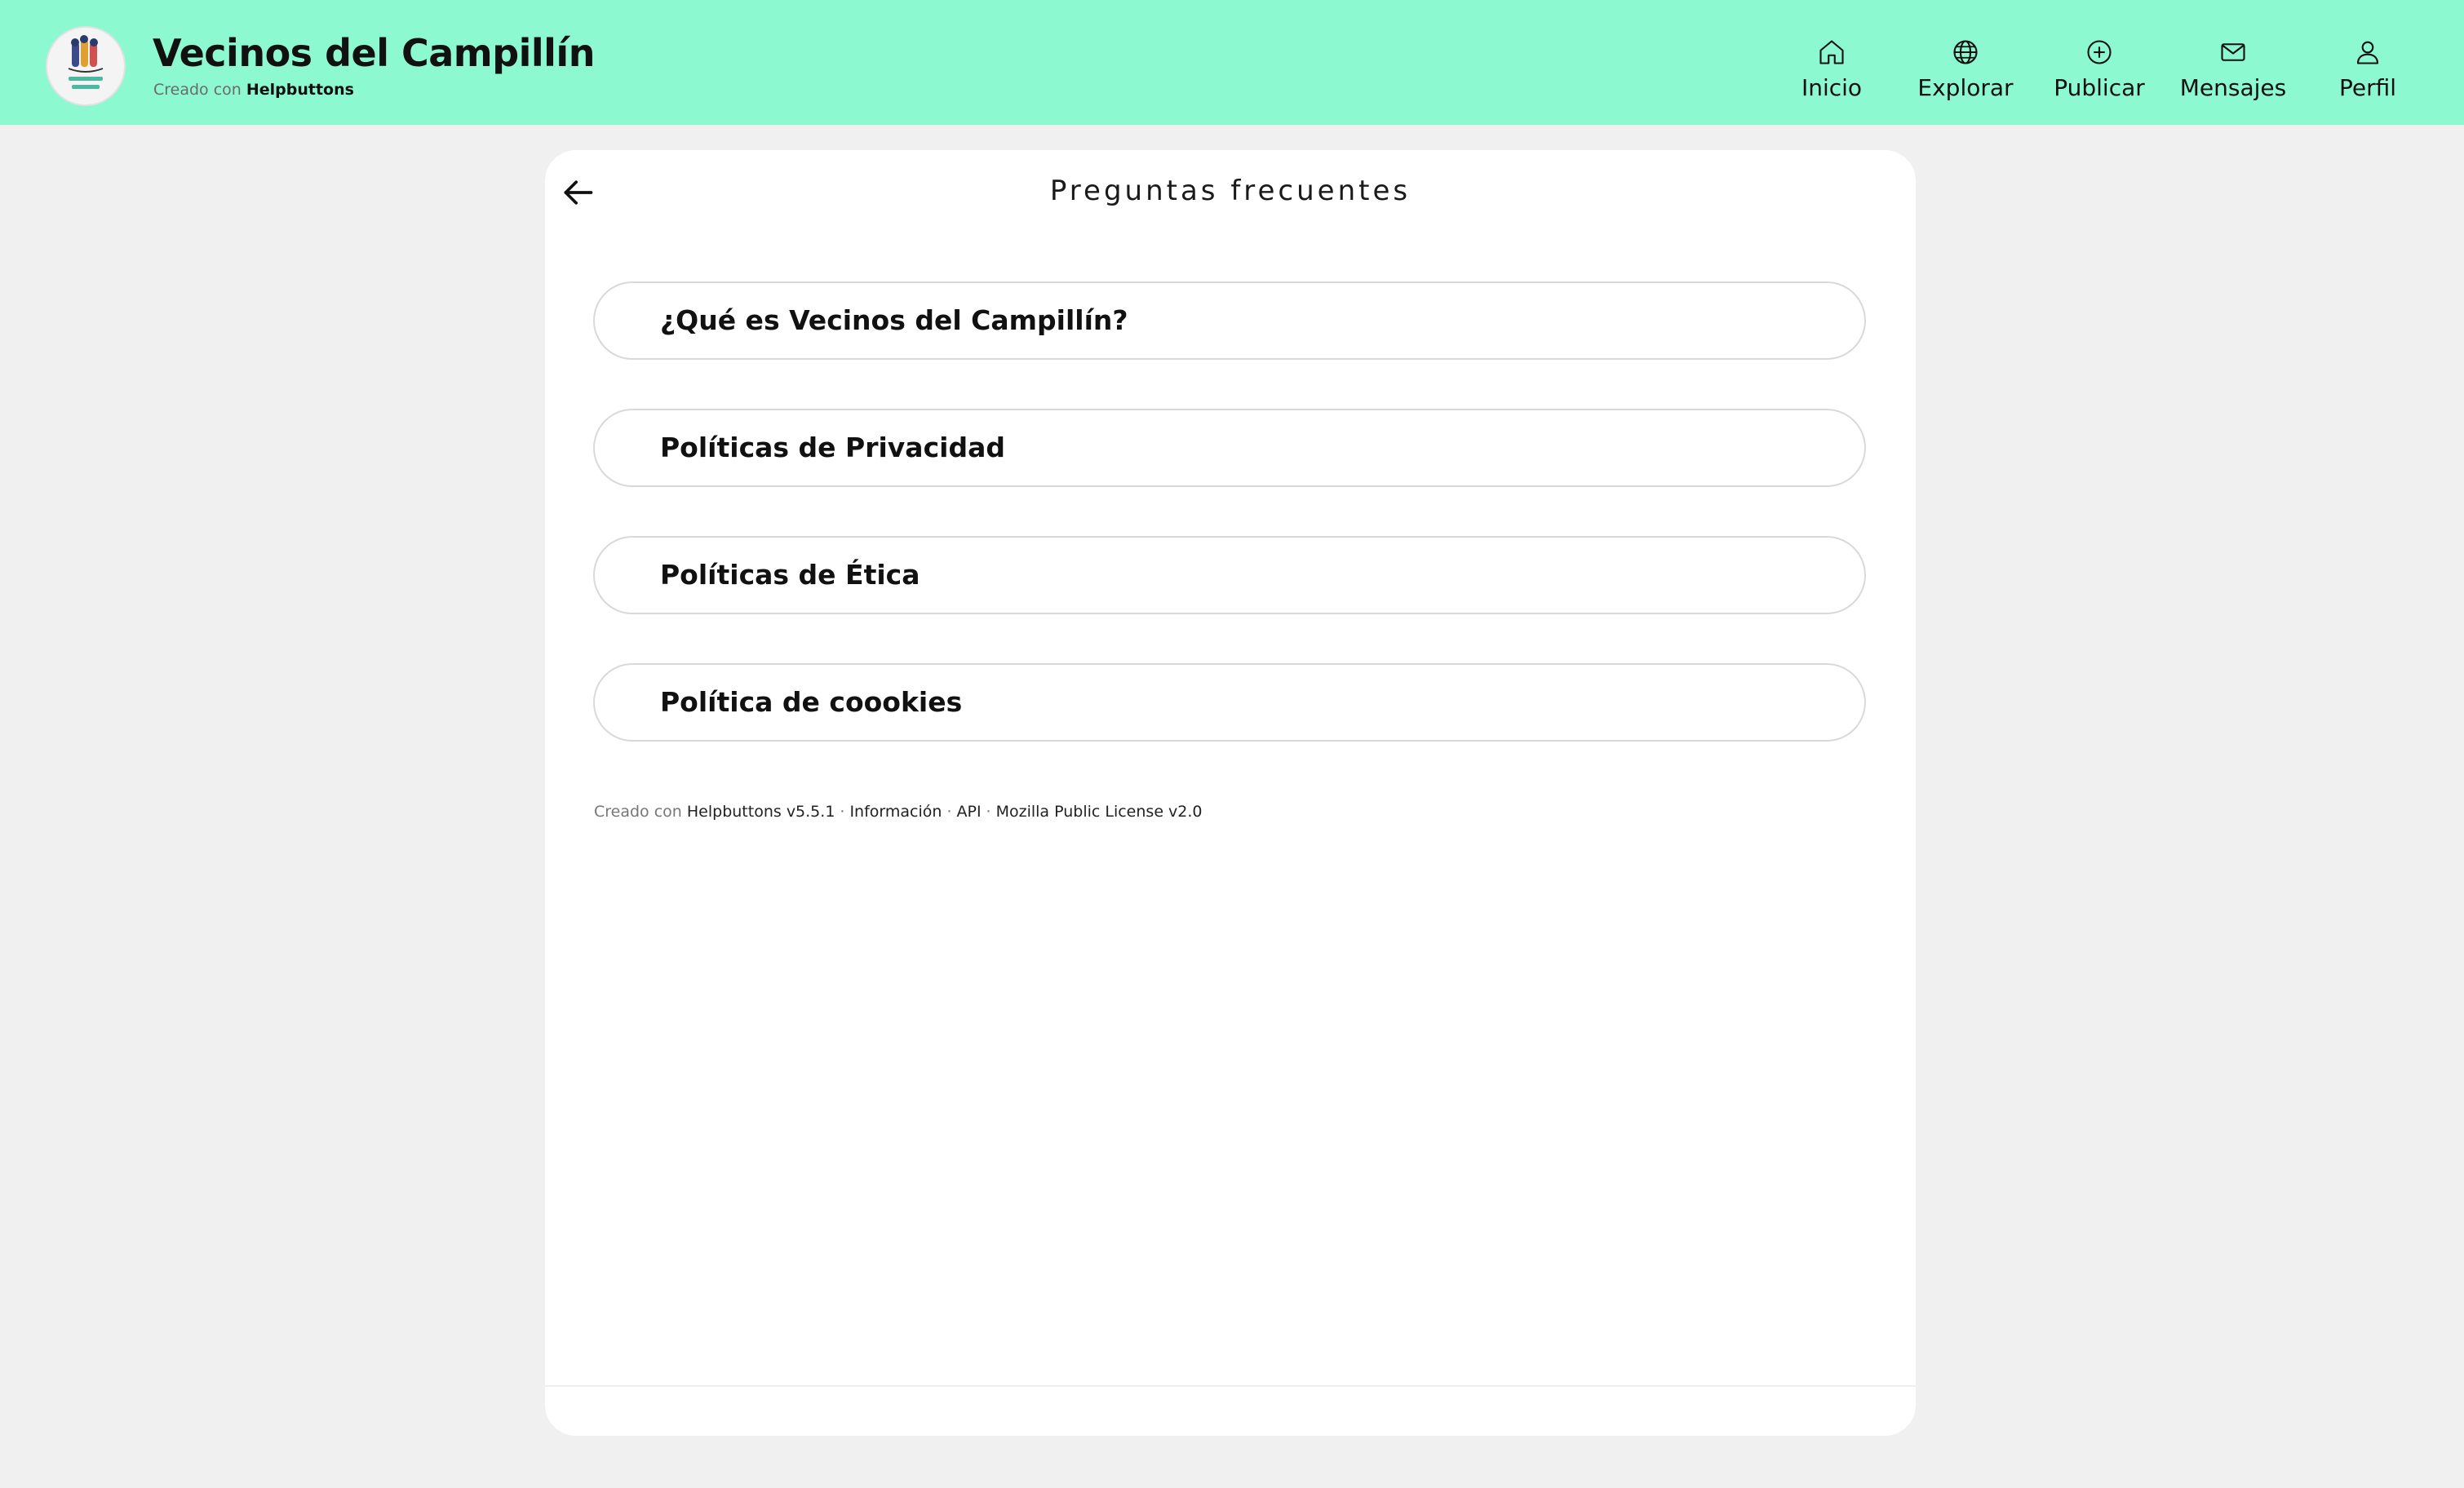  What do you see at coordinates (832, 447) in the screenshot?
I see `faq-item-label: Políticas de Privacidad` at bounding box center [832, 447].